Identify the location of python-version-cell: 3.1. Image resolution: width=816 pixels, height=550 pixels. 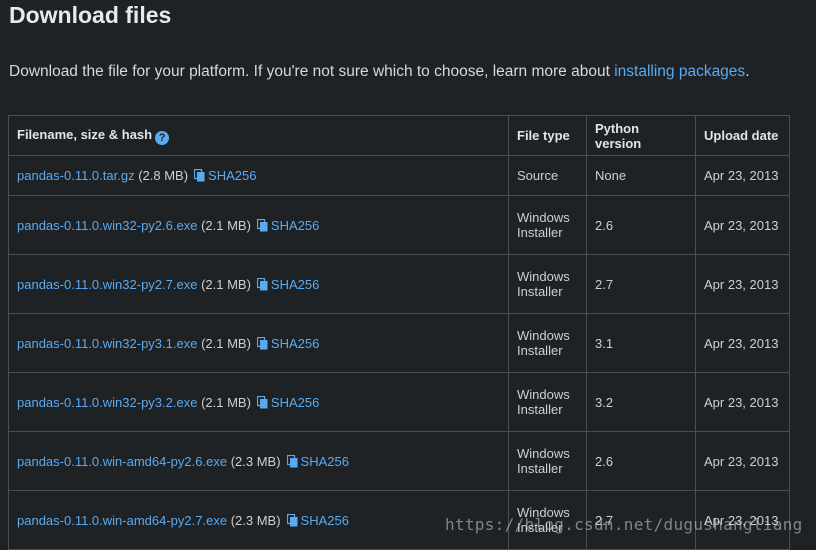
(641, 343).